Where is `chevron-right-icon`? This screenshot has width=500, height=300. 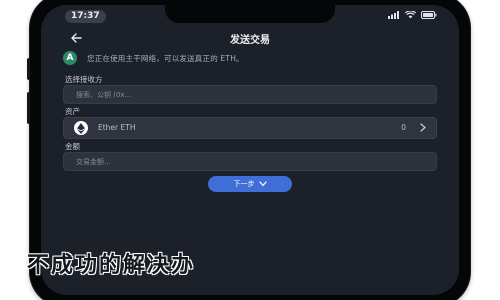 chevron-right-icon is located at coordinates (423, 127).